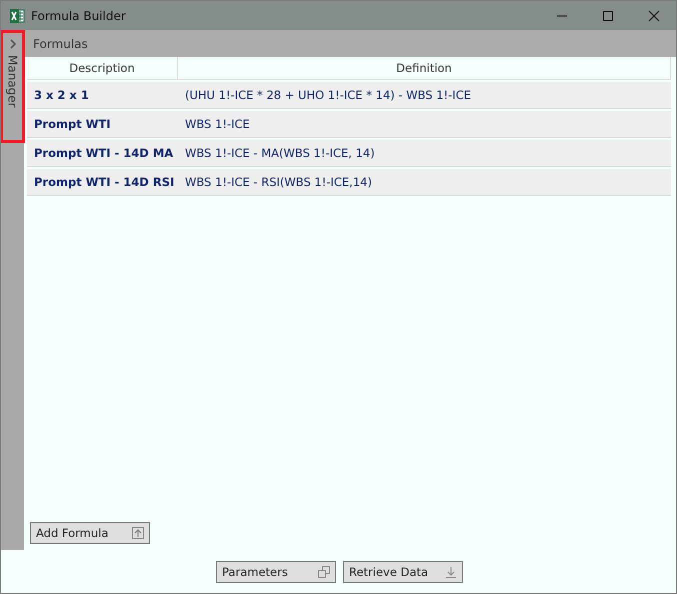 The height and width of the screenshot is (594, 677). I want to click on add-formula-button: Add Formula, so click(90, 533).